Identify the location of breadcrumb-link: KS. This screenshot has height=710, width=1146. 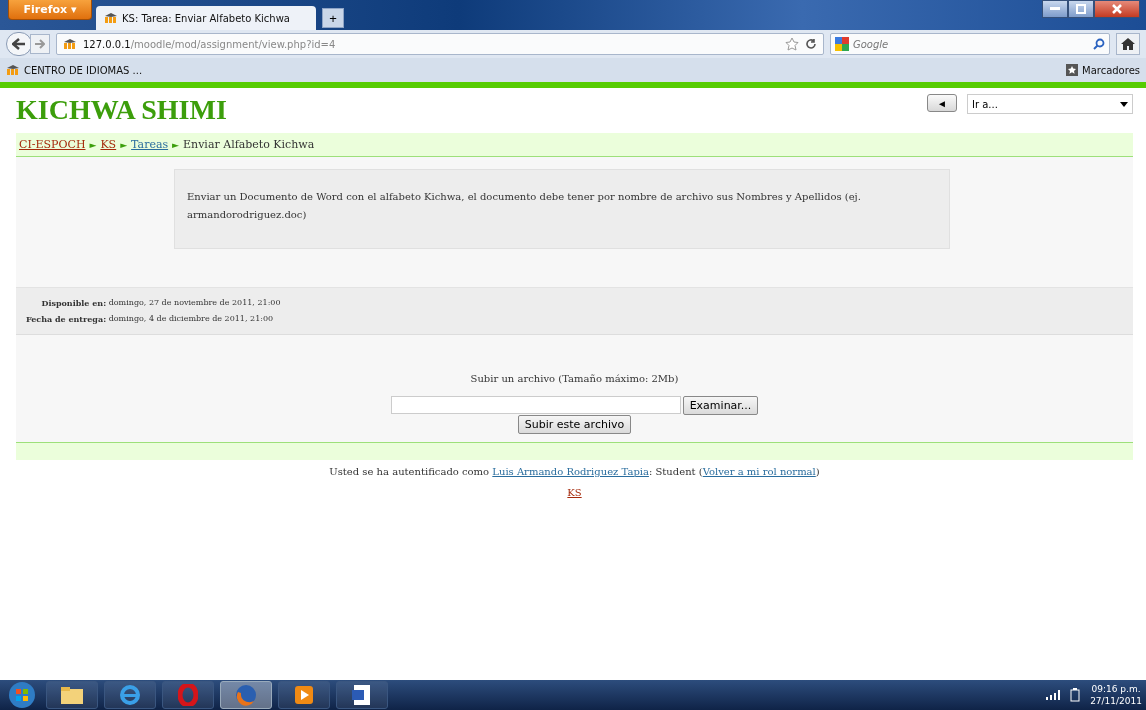
(108, 144).